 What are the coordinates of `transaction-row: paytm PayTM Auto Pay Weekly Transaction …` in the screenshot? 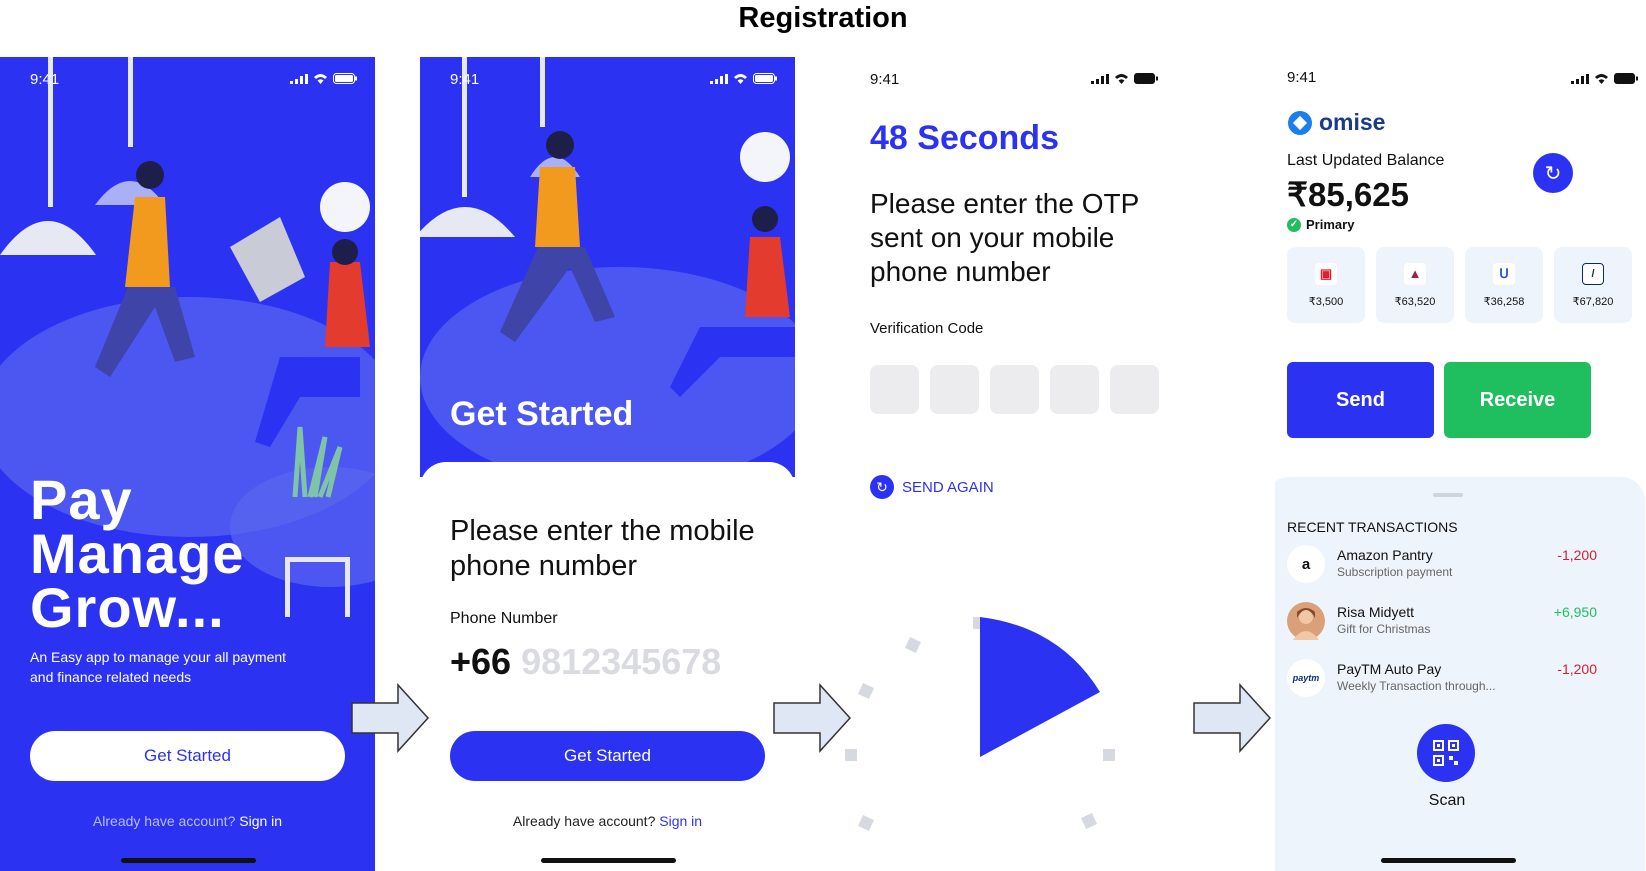 It's located at (1447, 681).